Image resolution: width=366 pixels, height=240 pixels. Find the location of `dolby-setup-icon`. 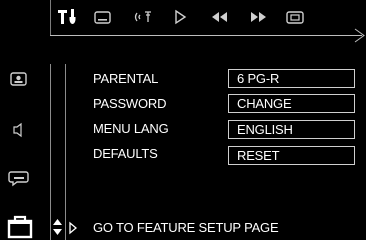

dolby-setup-icon is located at coordinates (19, 178).